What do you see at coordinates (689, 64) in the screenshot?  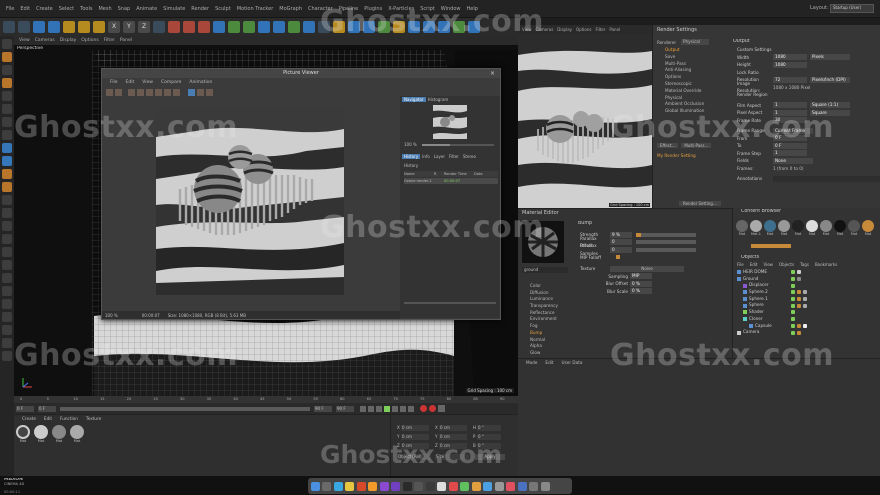 I see `rs-item-multi-pass: Multi-Pass` at bounding box center [689, 64].